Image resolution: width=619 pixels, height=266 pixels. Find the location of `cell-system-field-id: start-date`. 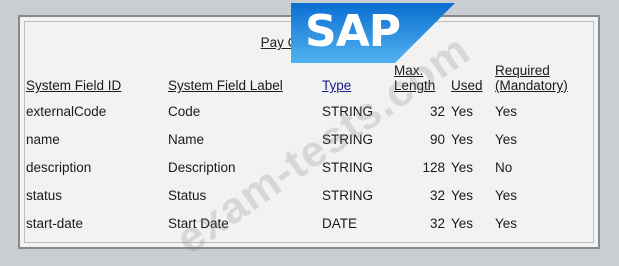

cell-system-field-id: start-date is located at coordinates (55, 223).